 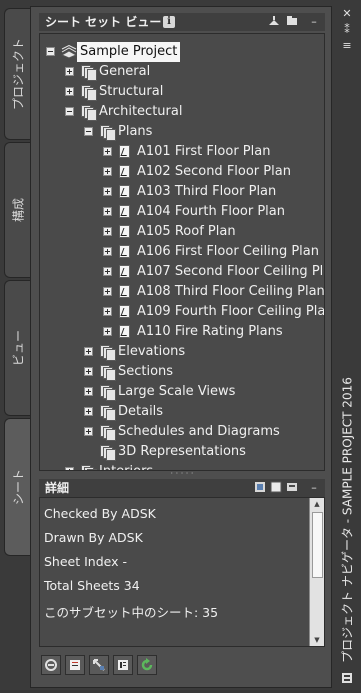 What do you see at coordinates (177, 391) in the screenshot?
I see `tree-item-label: Large Scale Views` at bounding box center [177, 391].